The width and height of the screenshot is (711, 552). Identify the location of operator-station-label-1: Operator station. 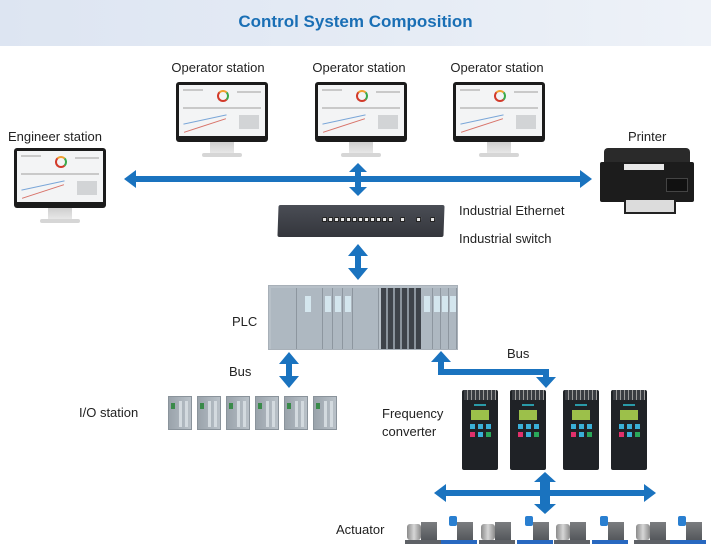
(218, 67).